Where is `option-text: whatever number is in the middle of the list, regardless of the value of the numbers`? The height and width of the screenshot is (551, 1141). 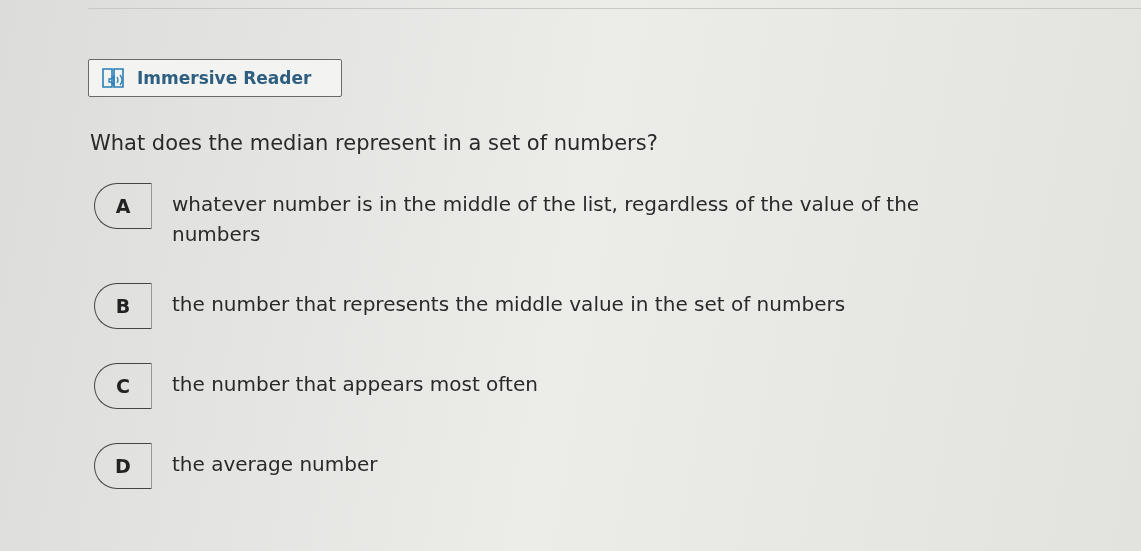 option-text: whatever number is in the middle of the list, regardless of the value of the numbers is located at coordinates (546, 219).